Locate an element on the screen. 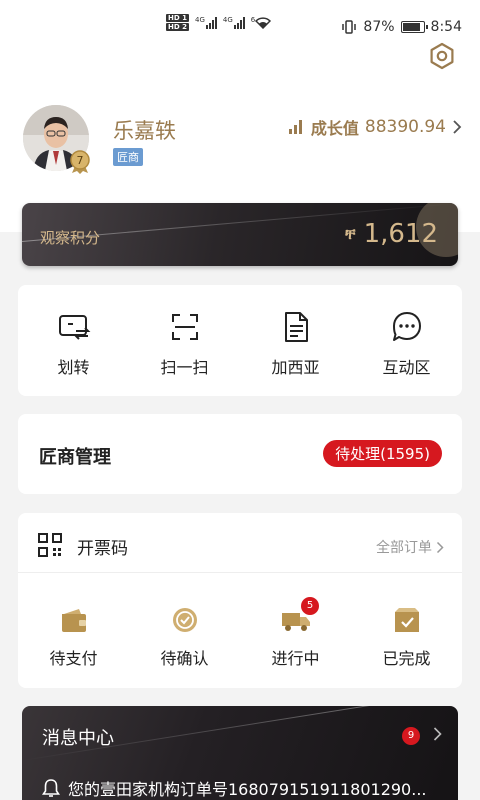 This screenshot has width=480, height=800. points-value: 1,612 is located at coordinates (400, 234).